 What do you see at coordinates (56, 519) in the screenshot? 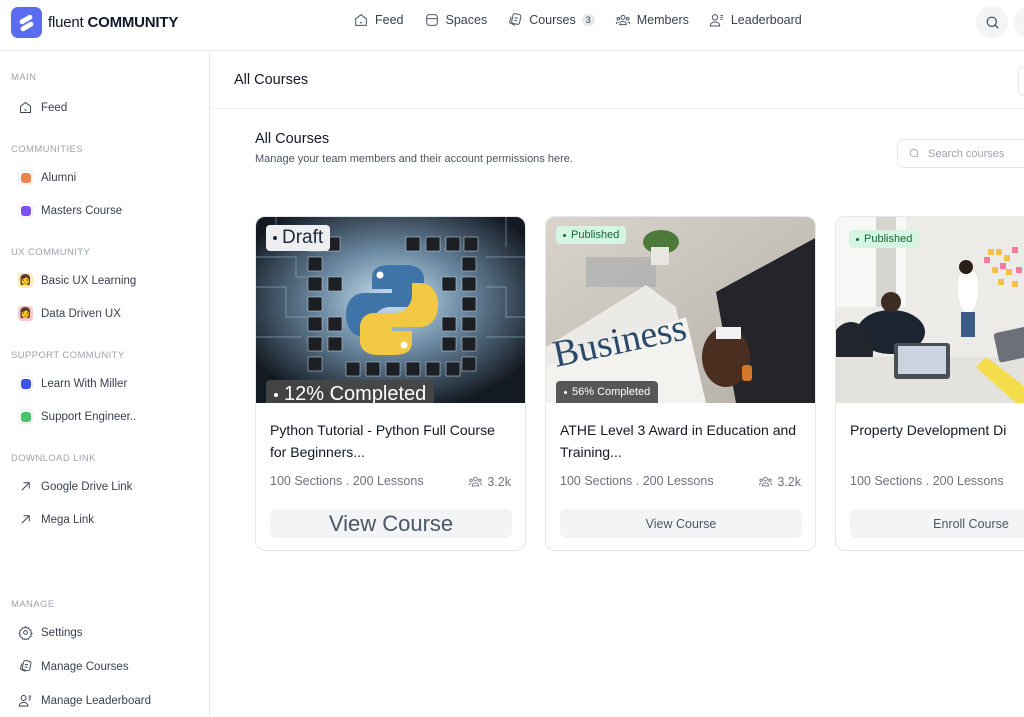
I see `sidebar-item-mega-link: Mega Link` at bounding box center [56, 519].